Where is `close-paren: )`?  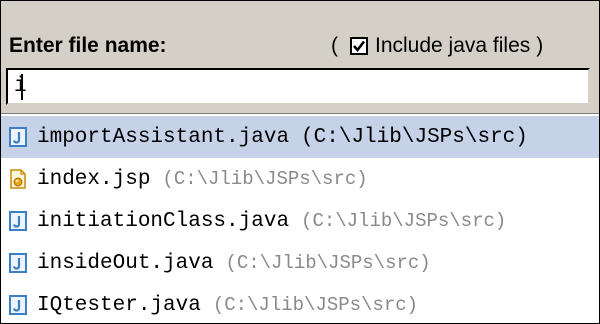
close-paren: ) is located at coordinates (540, 45).